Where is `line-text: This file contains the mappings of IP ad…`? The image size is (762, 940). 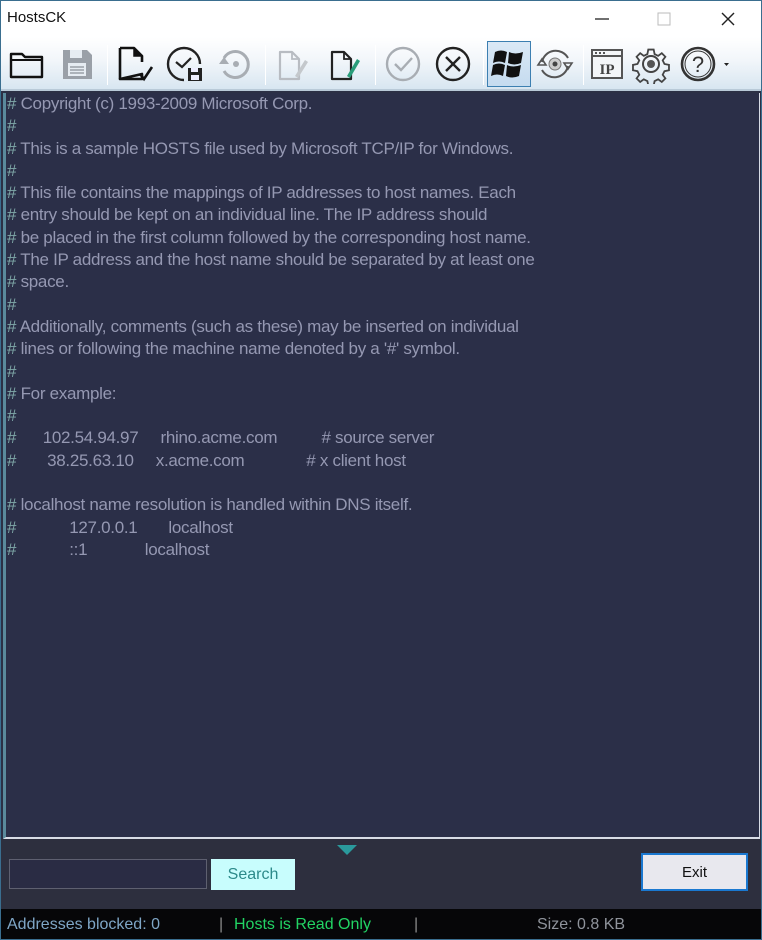 line-text: This file contains the mappings of IP ad… is located at coordinates (266, 193).